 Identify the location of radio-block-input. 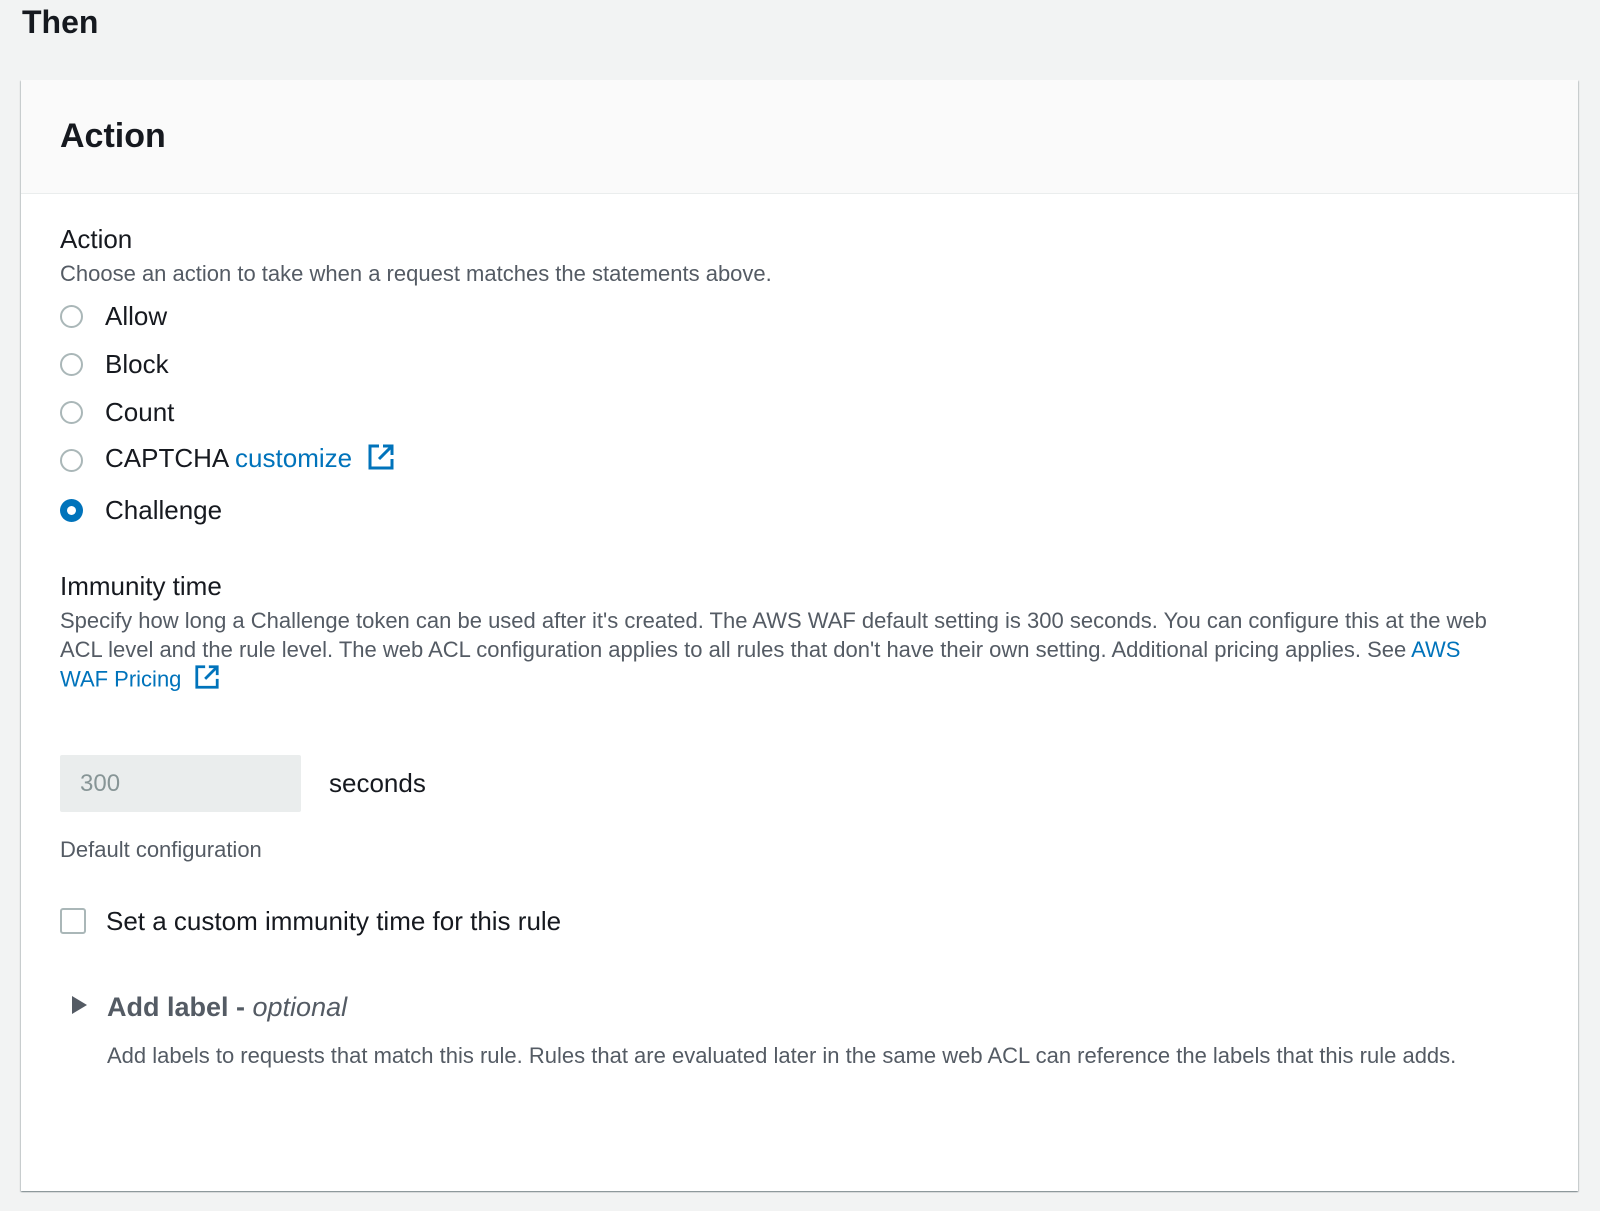
(71, 364).